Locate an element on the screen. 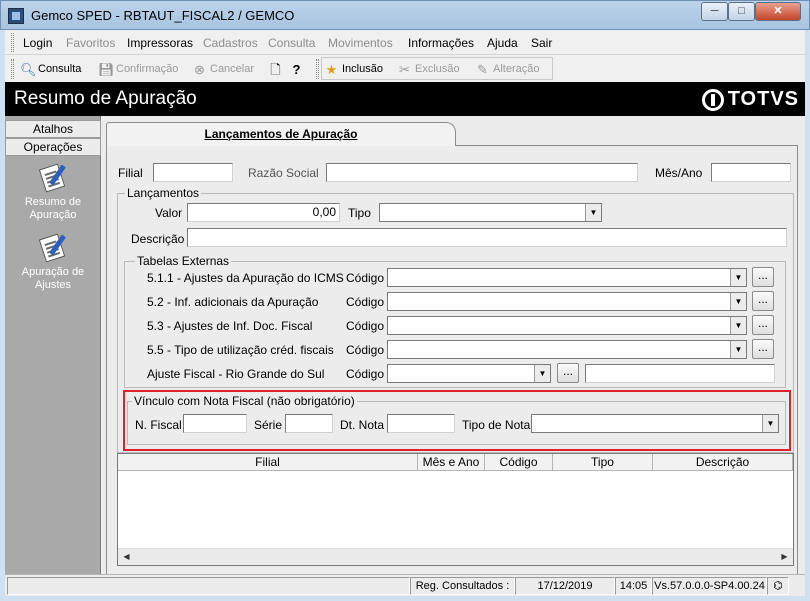  sidebar-item-label: Apuração is located at coordinates (53, 215).